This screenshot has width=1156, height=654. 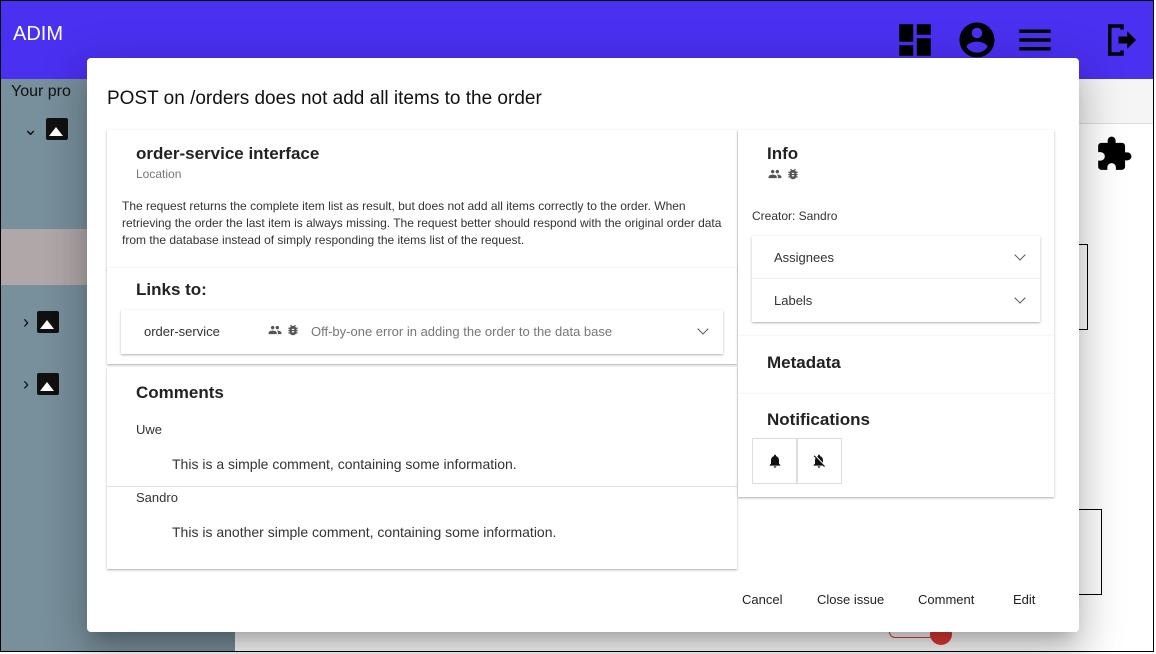 I want to click on info-heading: Info, so click(x=783, y=153).